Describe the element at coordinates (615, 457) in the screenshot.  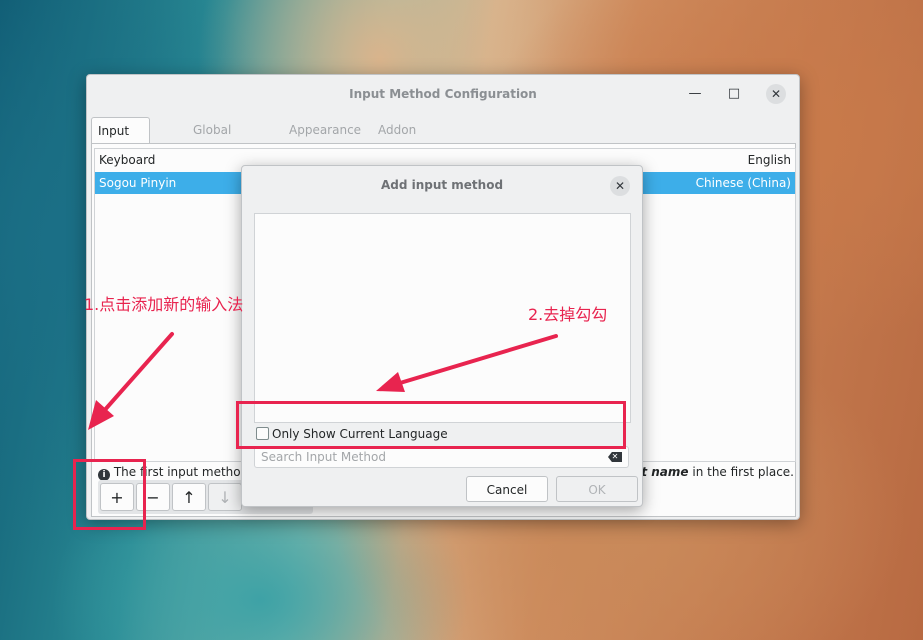
I see `clear-icon: ✕` at that location.